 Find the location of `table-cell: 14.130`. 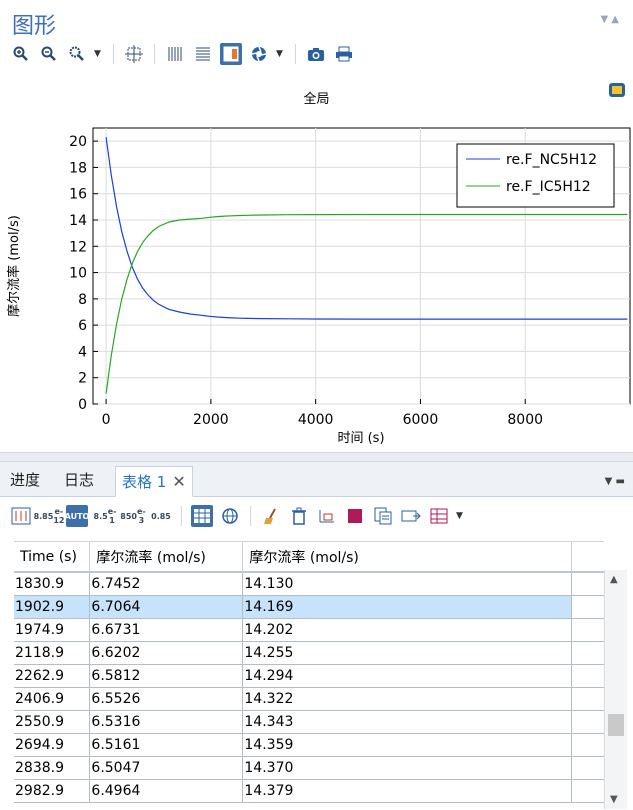

table-cell: 14.130 is located at coordinates (407, 584).